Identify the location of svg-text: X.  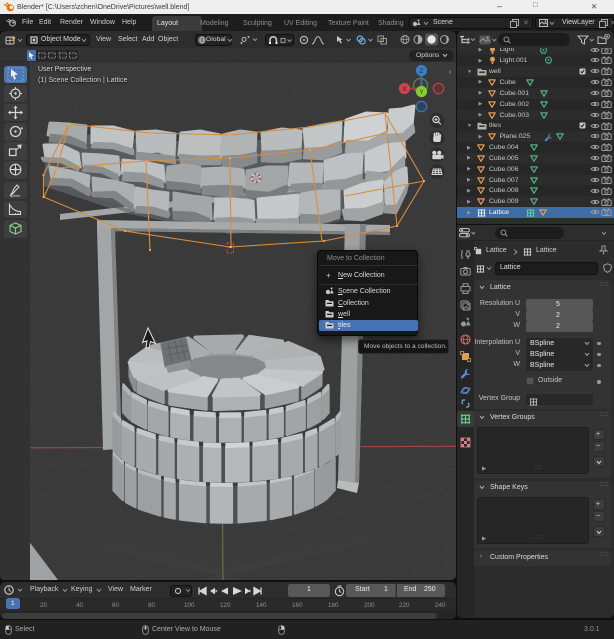
(404, 89).